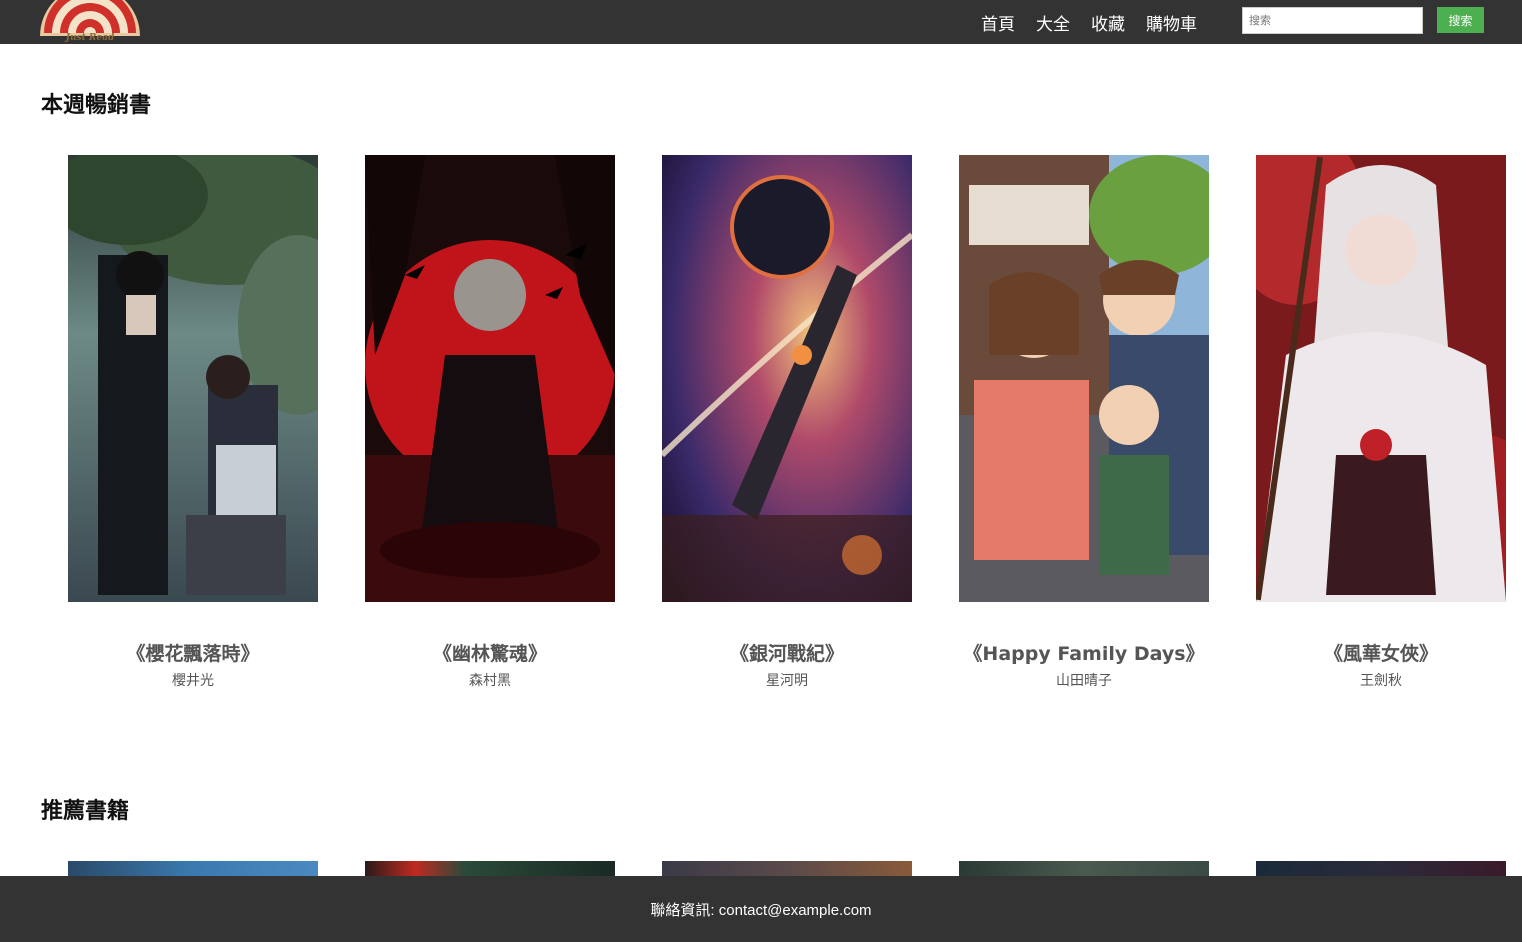 The width and height of the screenshot is (1522, 942). Describe the element at coordinates (490, 681) in the screenshot. I see `book-author-2: 森村黑` at that location.